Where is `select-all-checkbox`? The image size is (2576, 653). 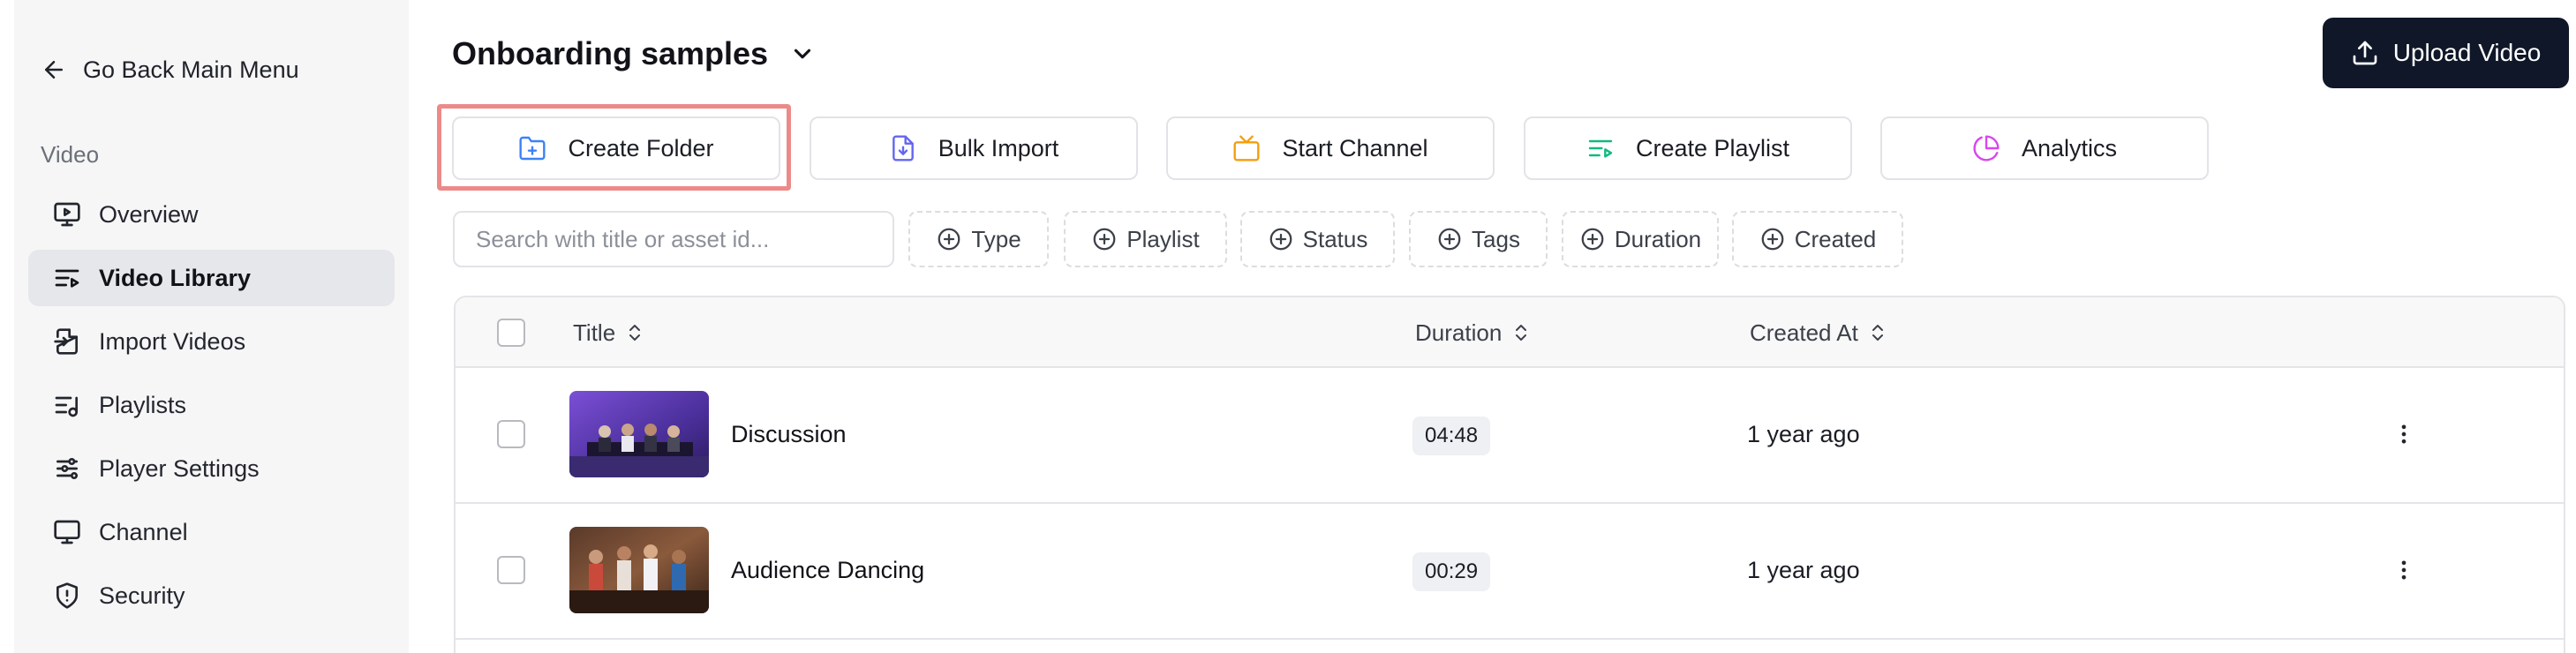
select-all-checkbox is located at coordinates (511, 333).